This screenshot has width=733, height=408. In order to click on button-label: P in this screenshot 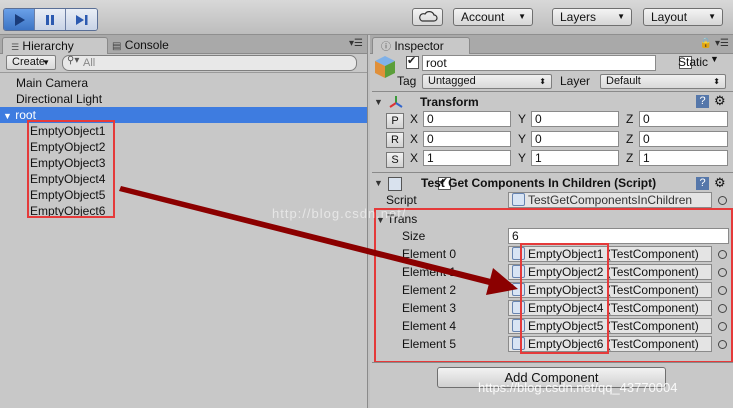, I will do `click(395, 121)`.